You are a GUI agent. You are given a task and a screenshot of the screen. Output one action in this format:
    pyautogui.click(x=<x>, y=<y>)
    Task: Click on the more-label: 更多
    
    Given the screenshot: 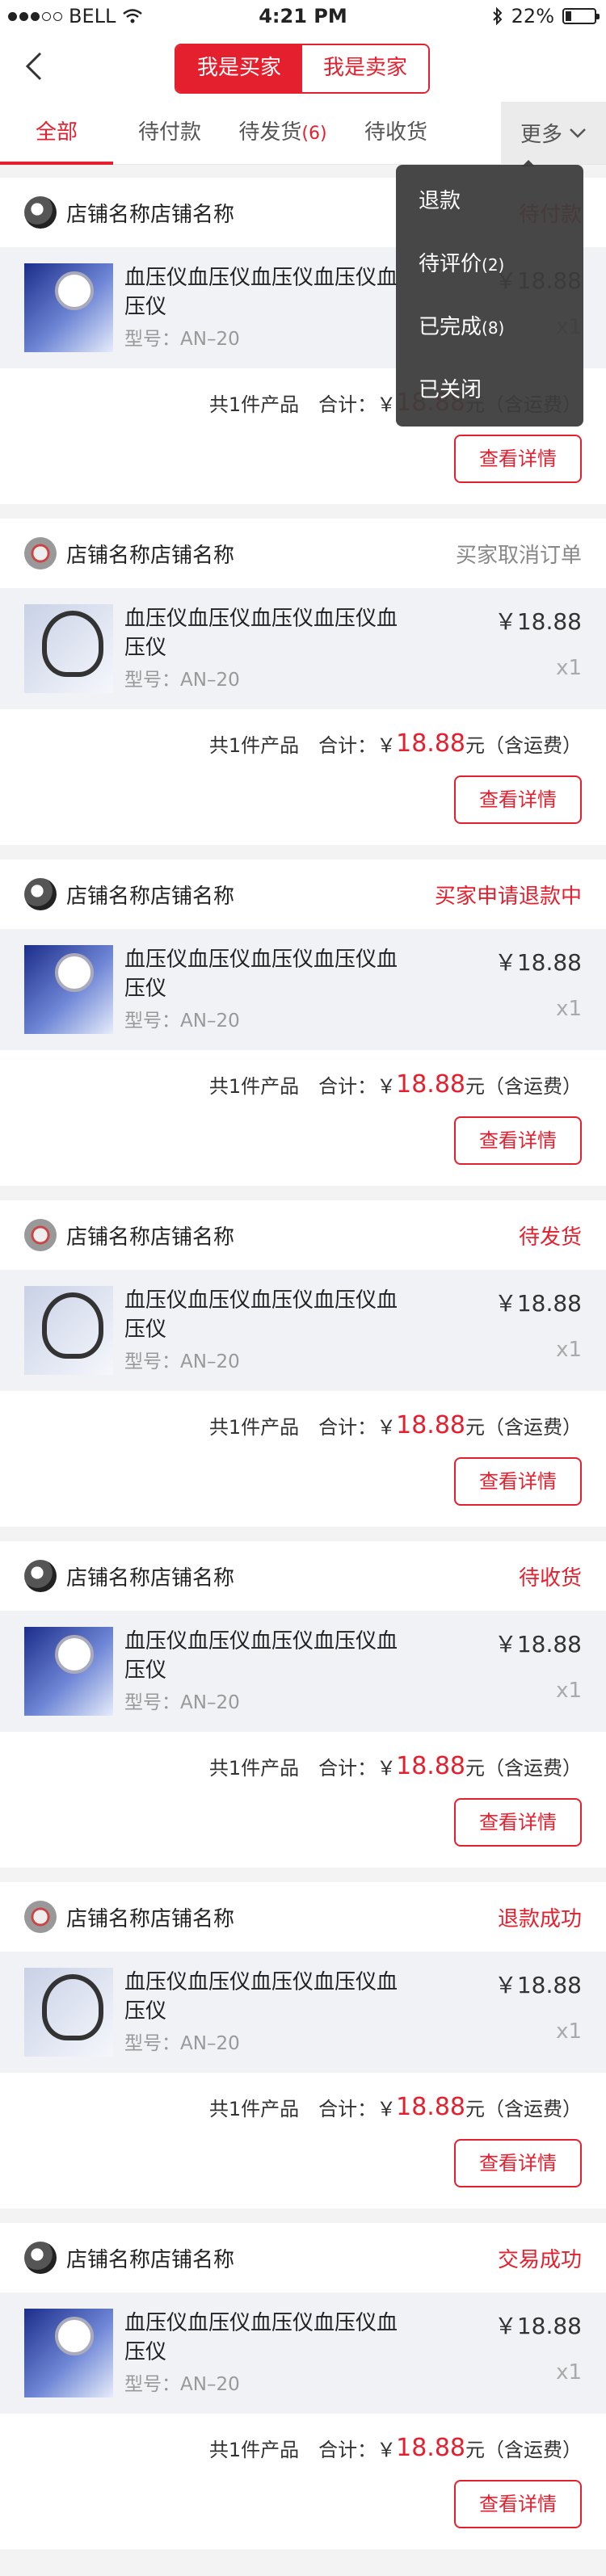 What is the action you would take?
    pyautogui.click(x=541, y=135)
    